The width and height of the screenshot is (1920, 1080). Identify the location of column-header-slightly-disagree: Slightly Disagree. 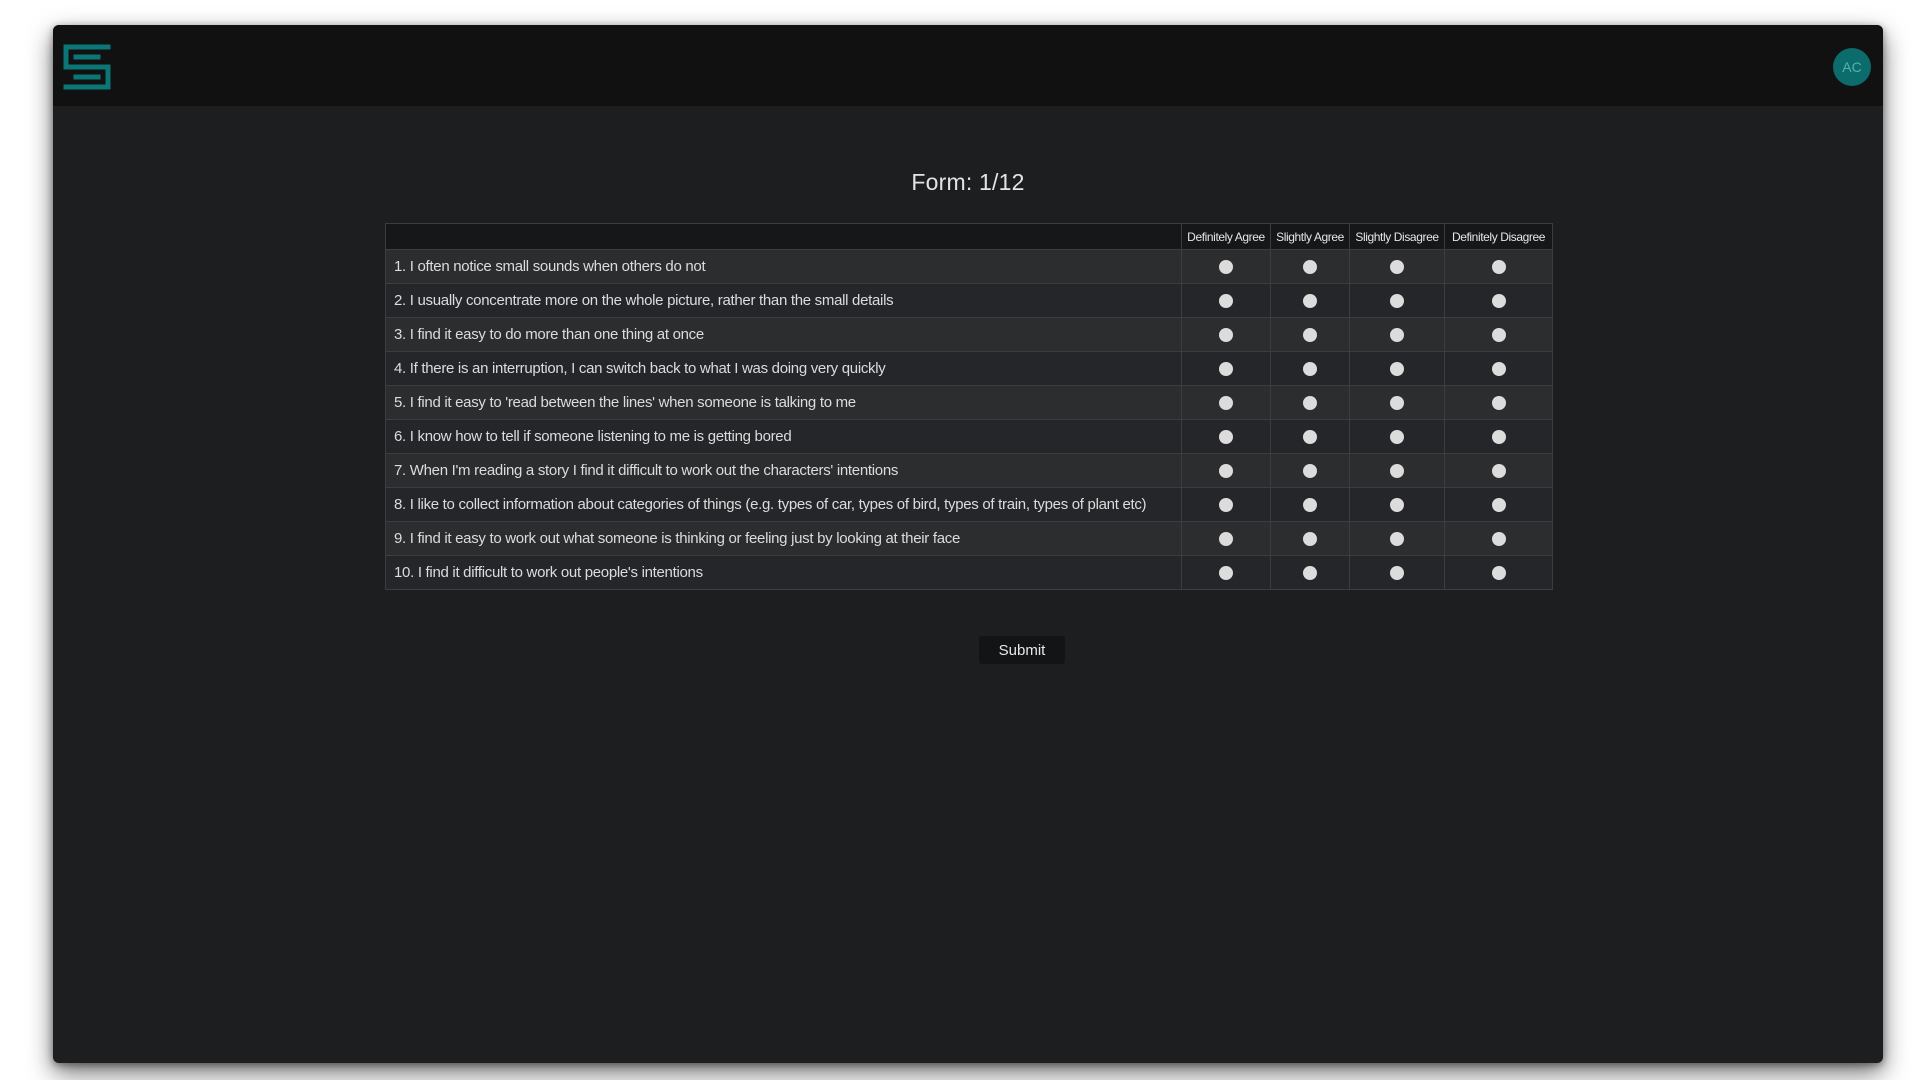
(1397, 236).